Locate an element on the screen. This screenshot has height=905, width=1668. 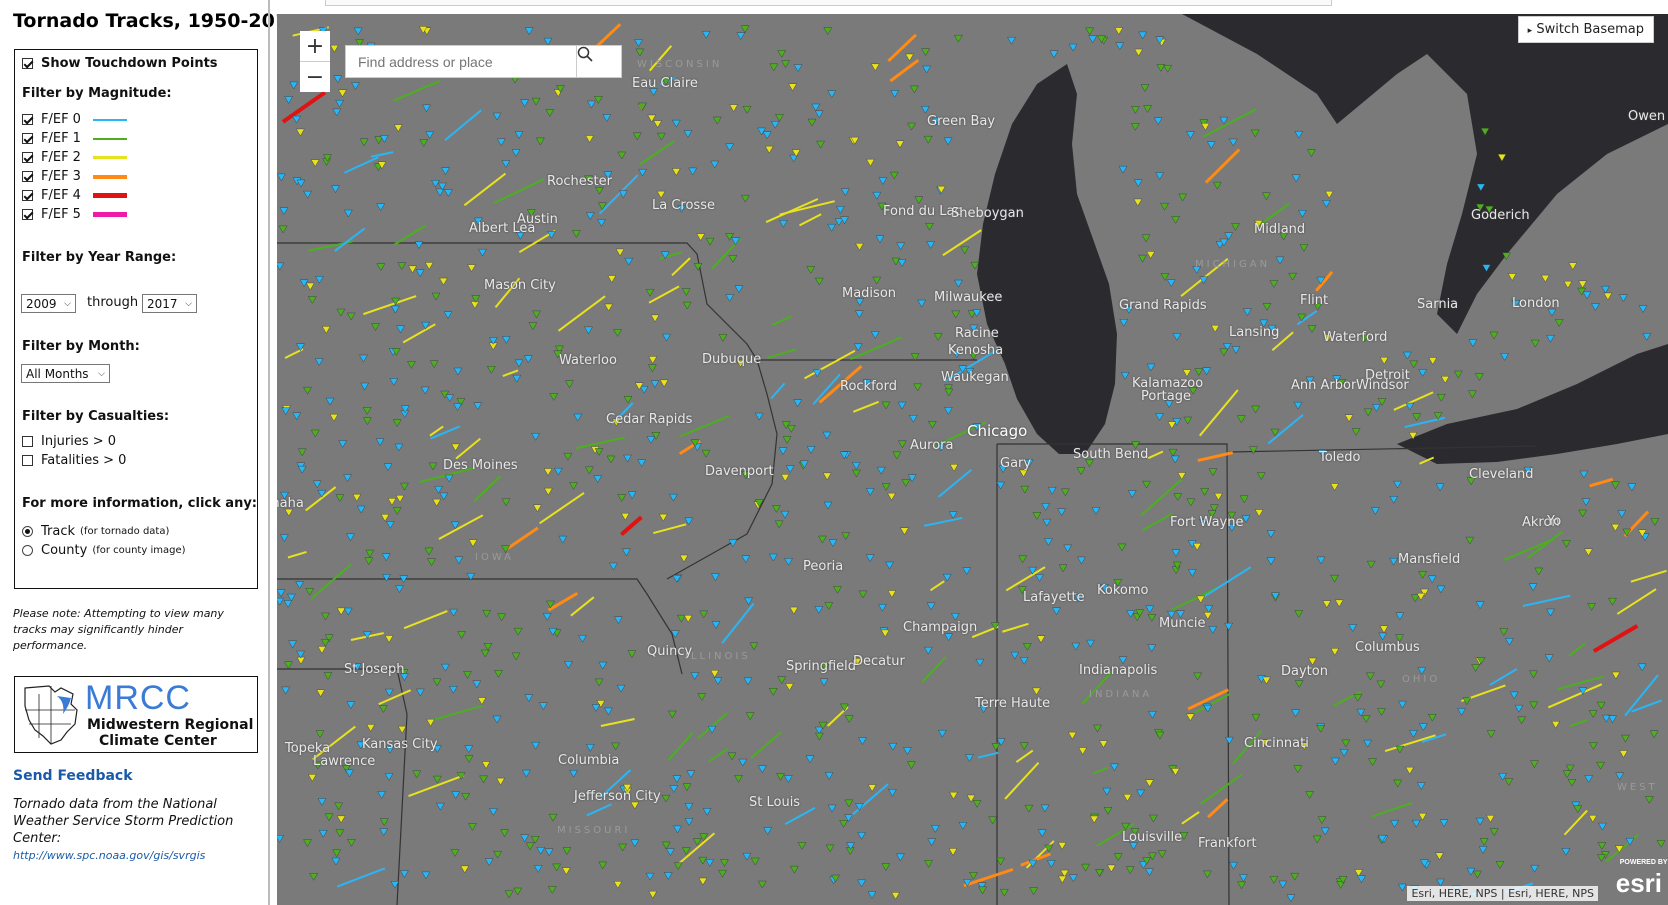
region-label: MISSOURI is located at coordinates (594, 830).